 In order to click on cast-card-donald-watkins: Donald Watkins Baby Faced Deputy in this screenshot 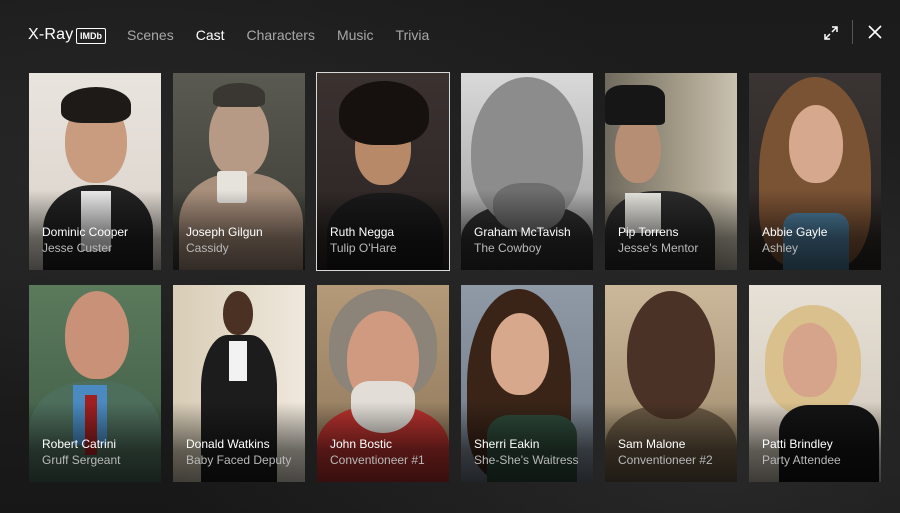, I will do `click(239, 383)`.